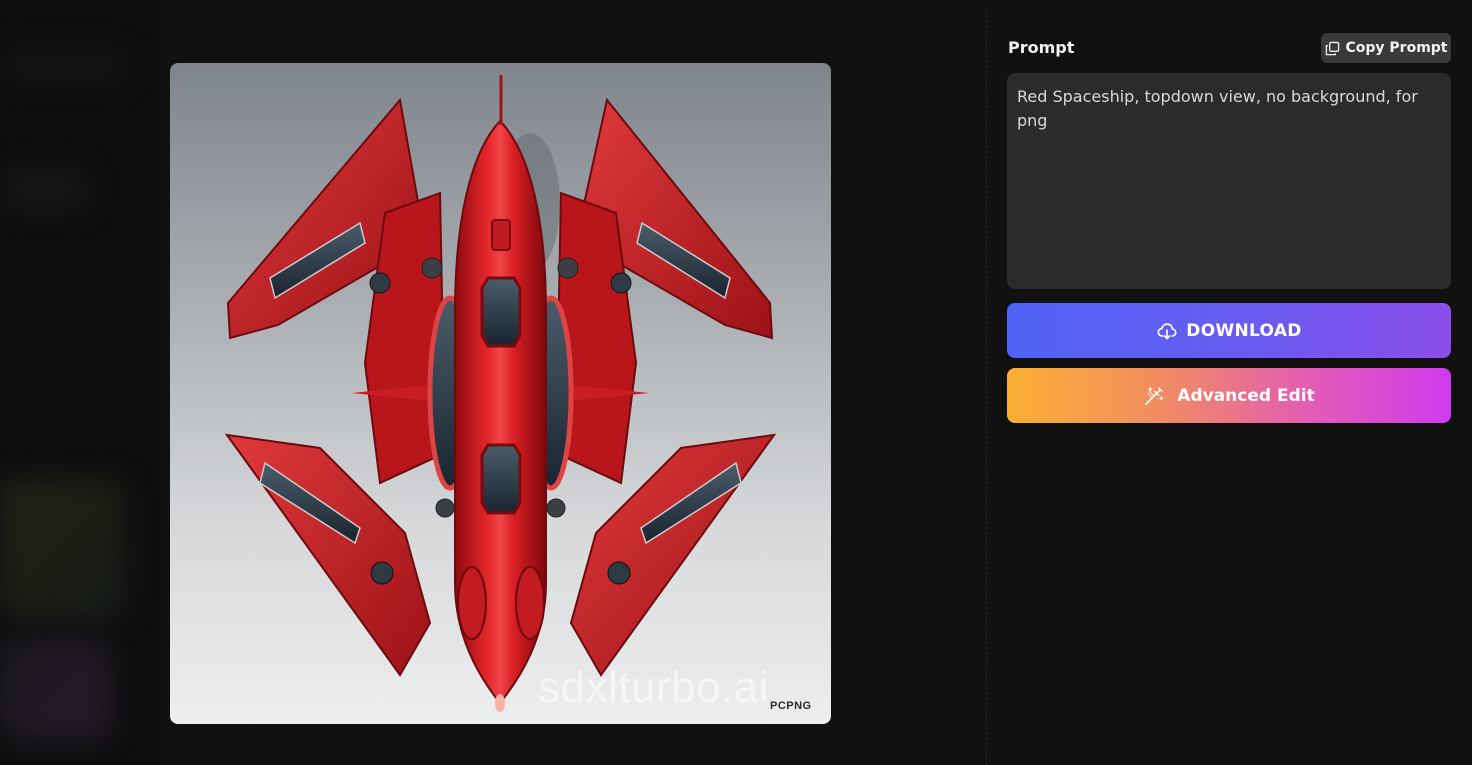 The height and width of the screenshot is (765, 1472). Describe the element at coordinates (1167, 330) in the screenshot. I see `cloud-download-icon` at that location.